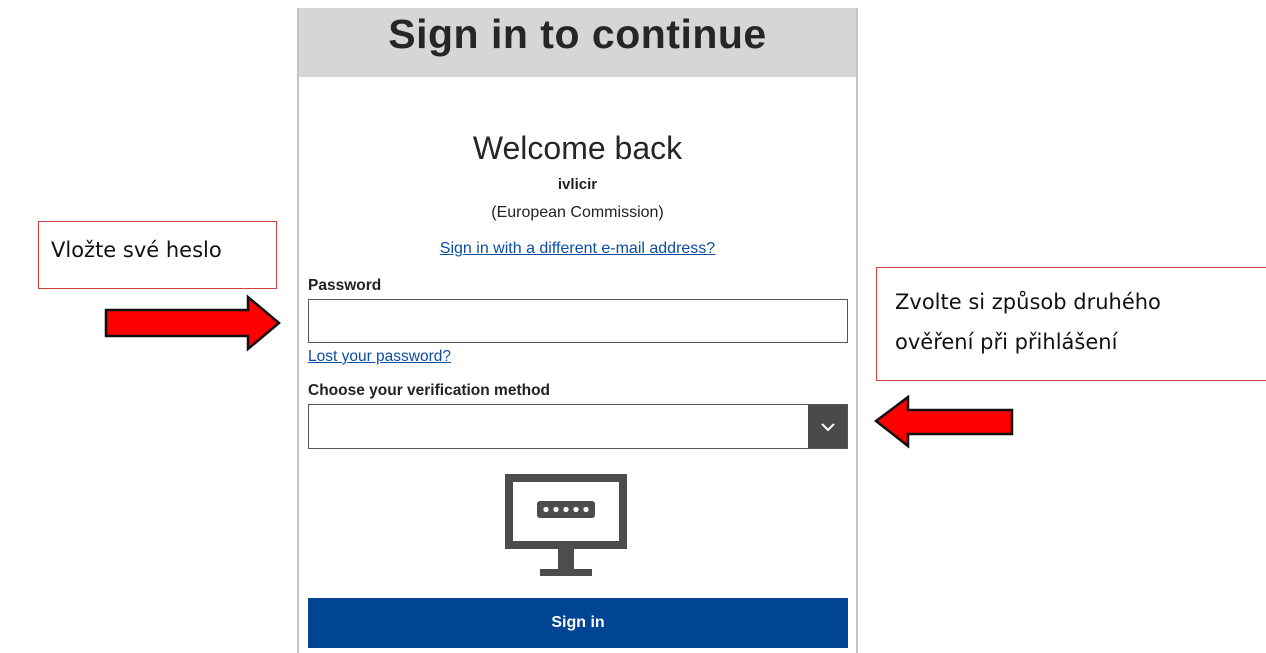 This screenshot has width=1266, height=653. I want to click on verification-hint-line1: Zvolte si způsob druhého, so click(1028, 302).